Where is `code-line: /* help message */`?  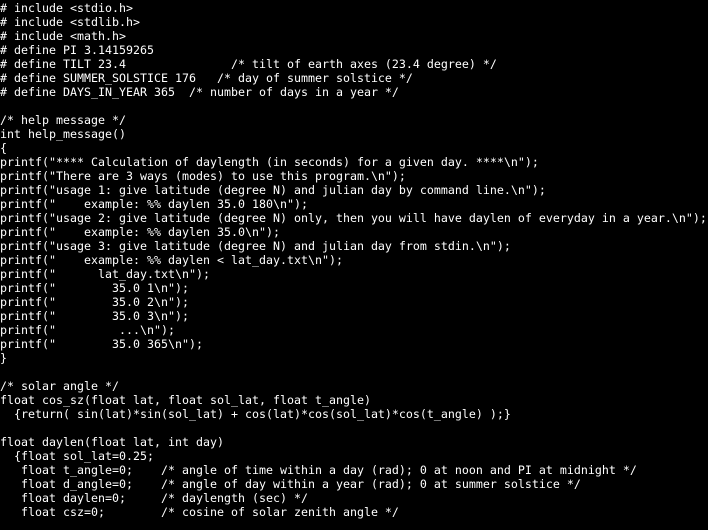
code-line: /* help message */ is located at coordinates (63, 120).